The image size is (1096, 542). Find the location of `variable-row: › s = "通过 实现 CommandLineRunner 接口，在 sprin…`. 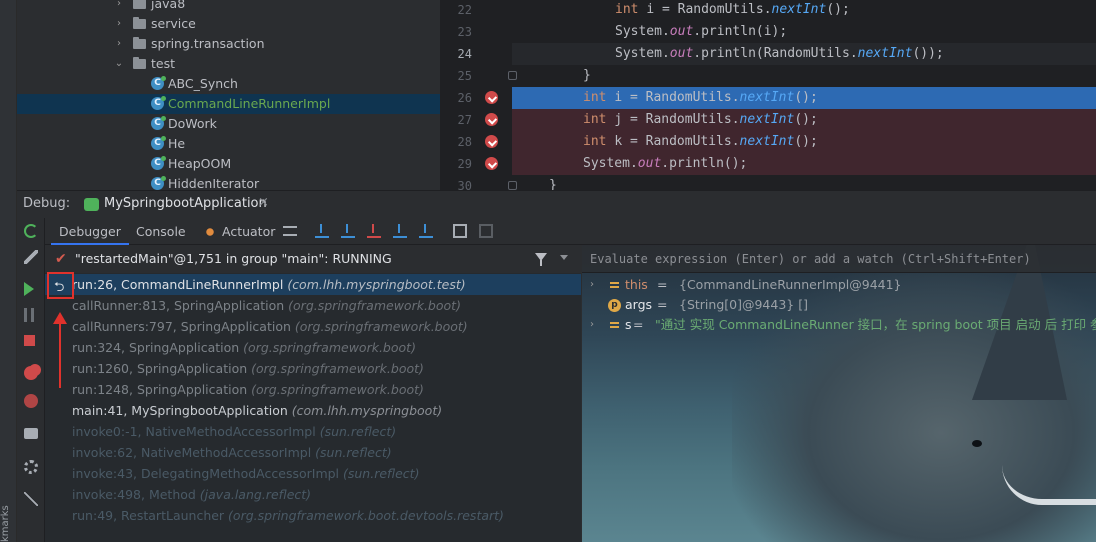

variable-row: › s = "通过 实现 CommandLineRunner 接口，在 sprin… is located at coordinates (839, 325).